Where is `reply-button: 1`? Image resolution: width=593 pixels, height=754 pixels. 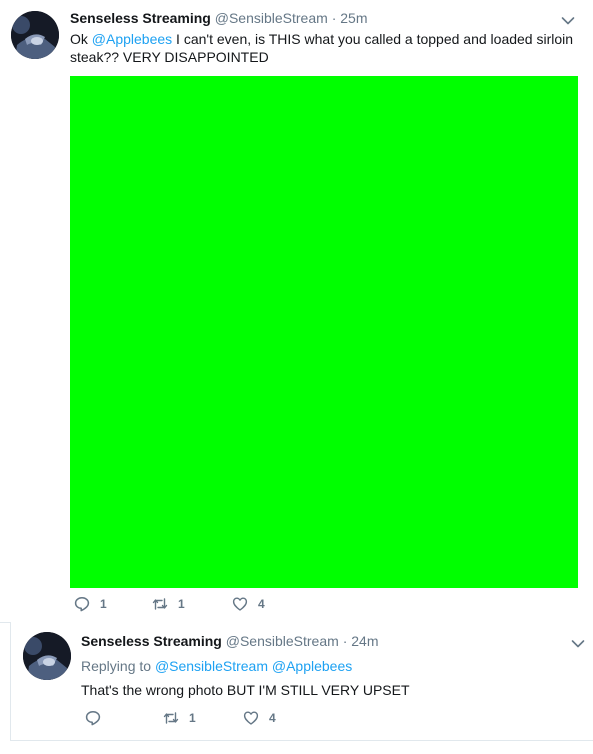 reply-button: 1 is located at coordinates (113, 604).